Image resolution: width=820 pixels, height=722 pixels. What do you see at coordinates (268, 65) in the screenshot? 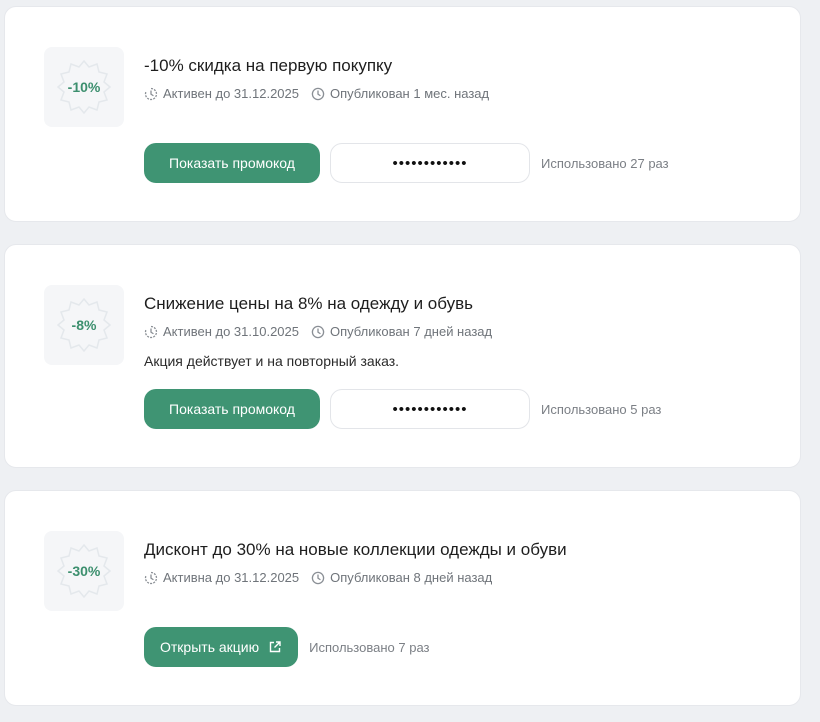
I see `promo-title: -10% скидка на первую покупку` at bounding box center [268, 65].